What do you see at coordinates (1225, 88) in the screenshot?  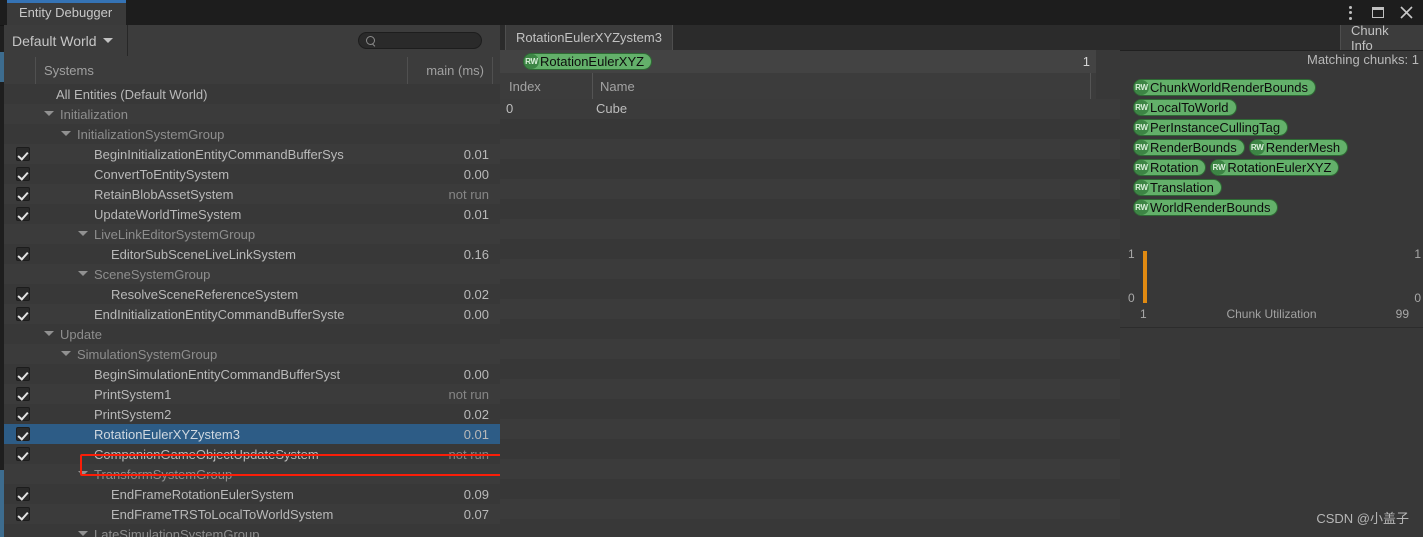 I see `chunk-component-tag: RW ChunkWorldRenderBounds` at bounding box center [1225, 88].